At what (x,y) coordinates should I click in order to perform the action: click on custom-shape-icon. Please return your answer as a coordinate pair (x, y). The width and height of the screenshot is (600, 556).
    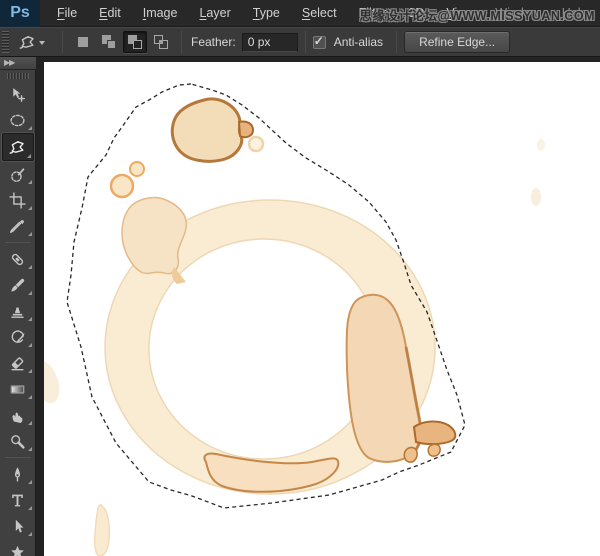
    Looking at the image, I should click on (17, 550).